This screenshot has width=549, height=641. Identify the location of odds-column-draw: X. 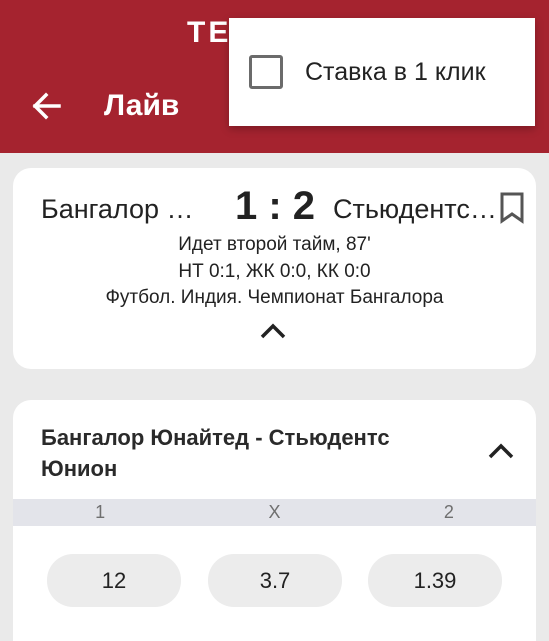
(274, 512).